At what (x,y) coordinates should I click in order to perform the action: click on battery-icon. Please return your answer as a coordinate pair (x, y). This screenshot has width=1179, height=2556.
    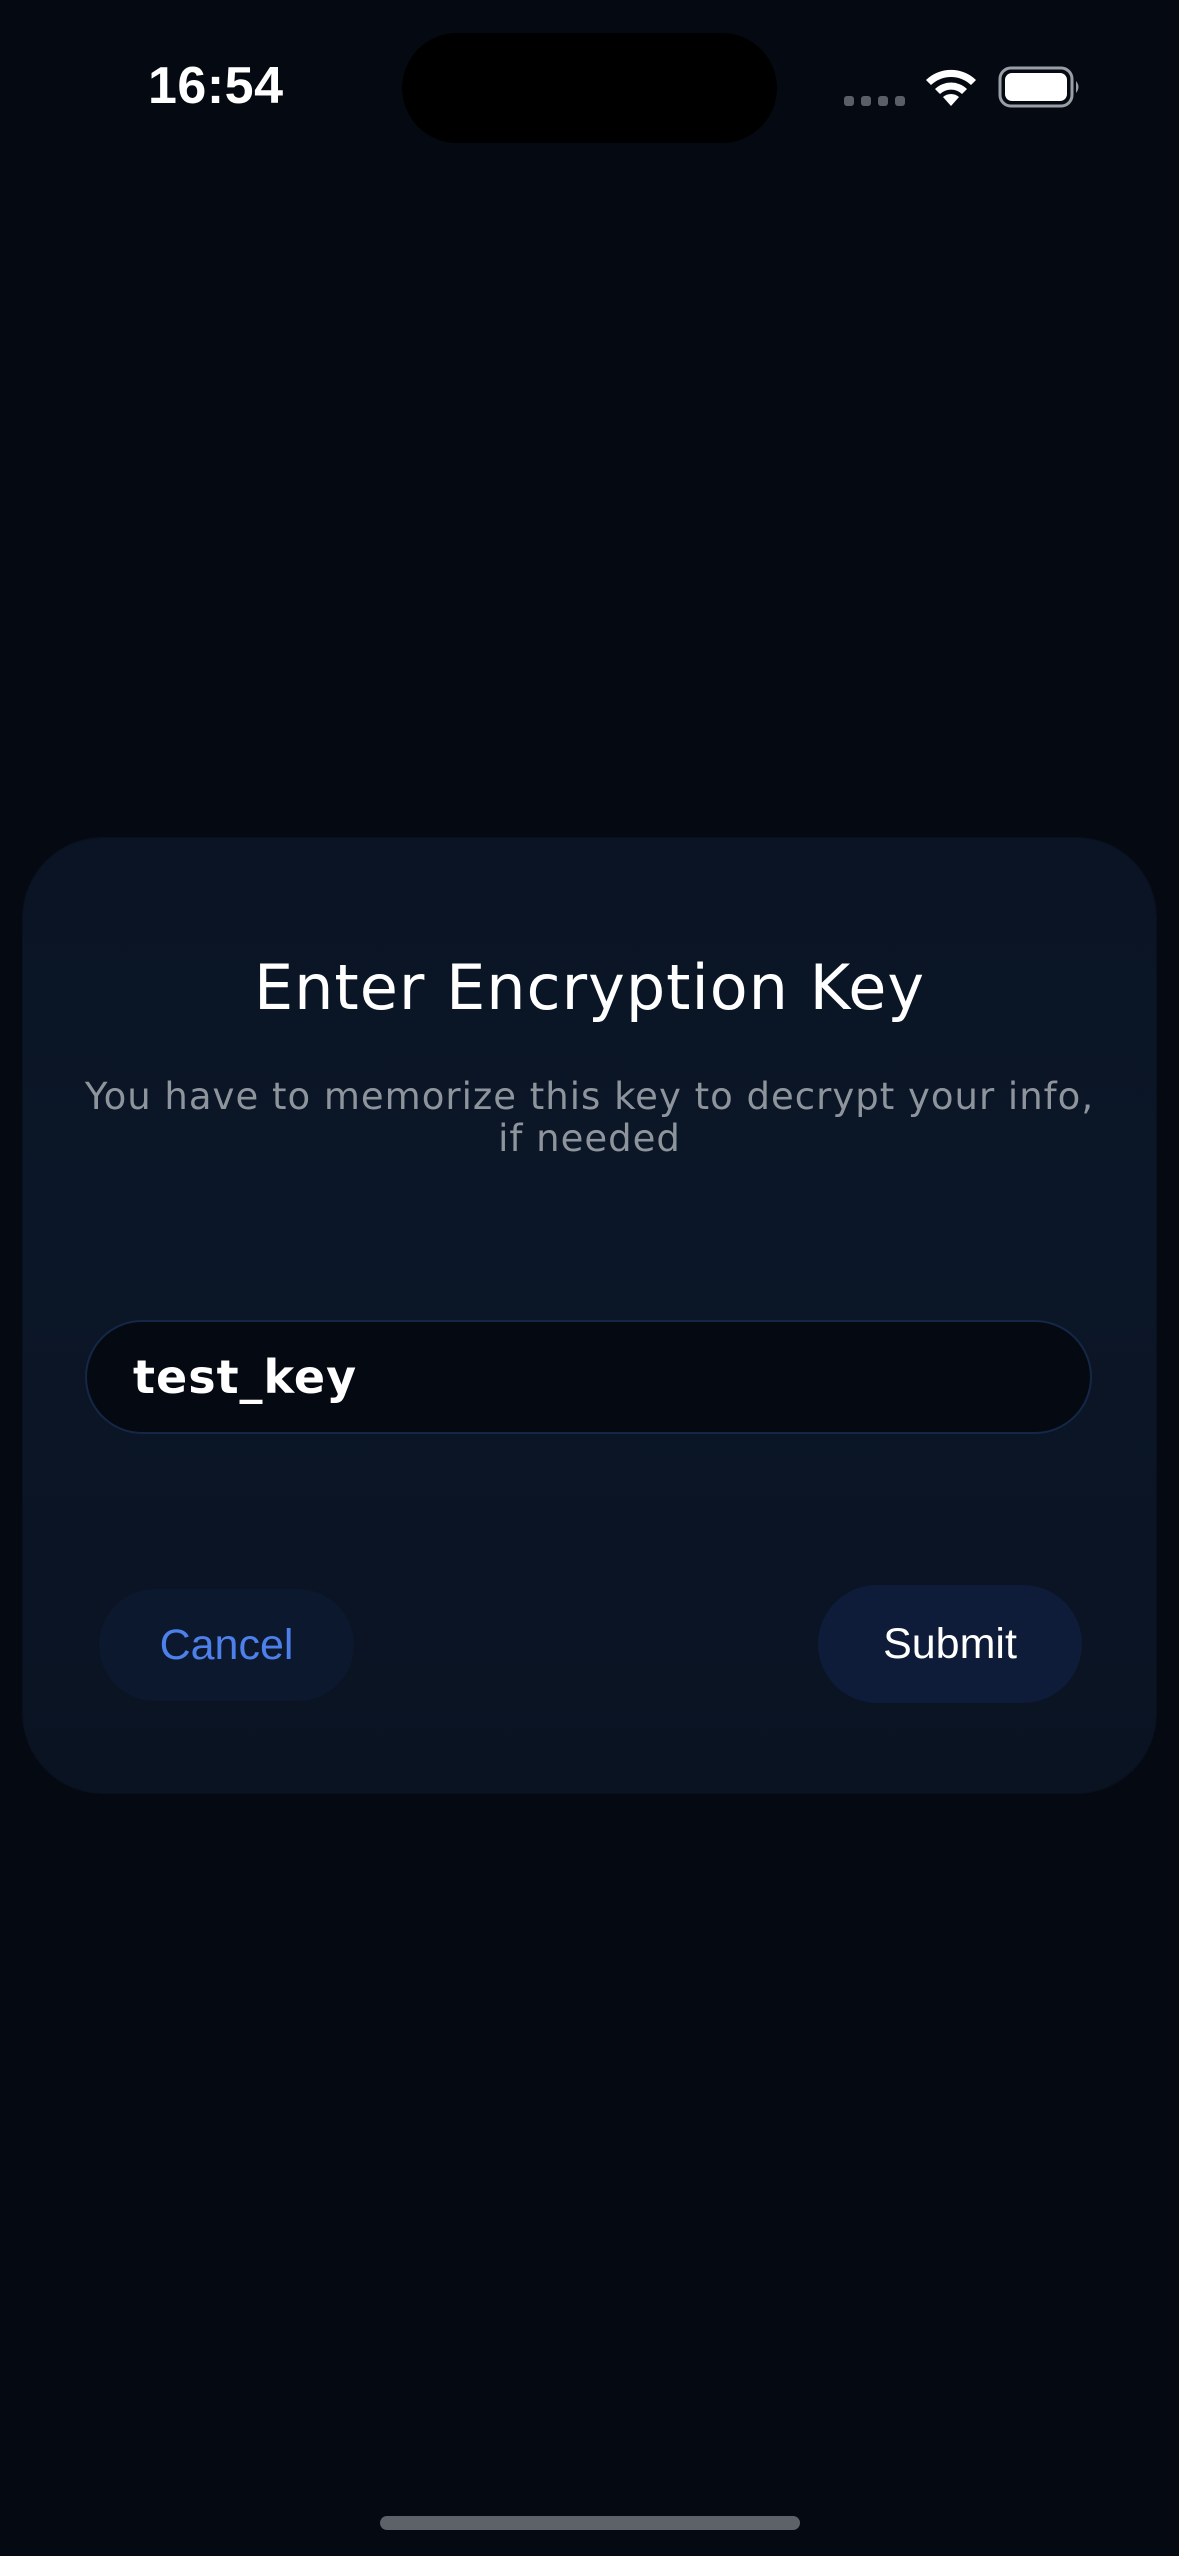
    Looking at the image, I should click on (1038, 87).